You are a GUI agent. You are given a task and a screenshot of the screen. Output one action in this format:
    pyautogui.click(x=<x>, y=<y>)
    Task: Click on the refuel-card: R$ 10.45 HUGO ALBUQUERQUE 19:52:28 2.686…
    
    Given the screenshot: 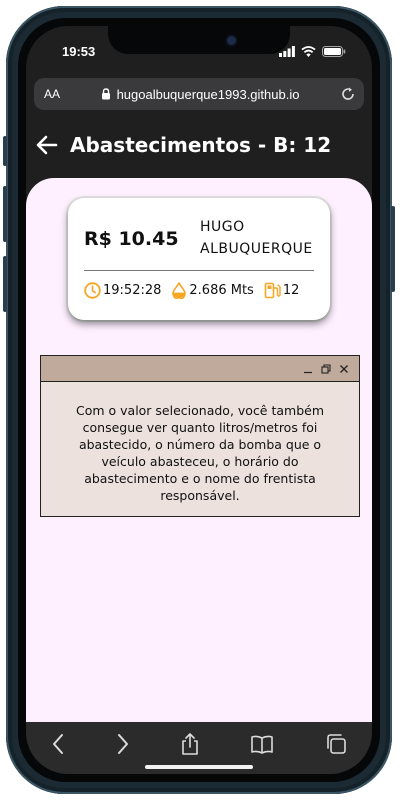 What is the action you would take?
    pyautogui.click(x=199, y=259)
    